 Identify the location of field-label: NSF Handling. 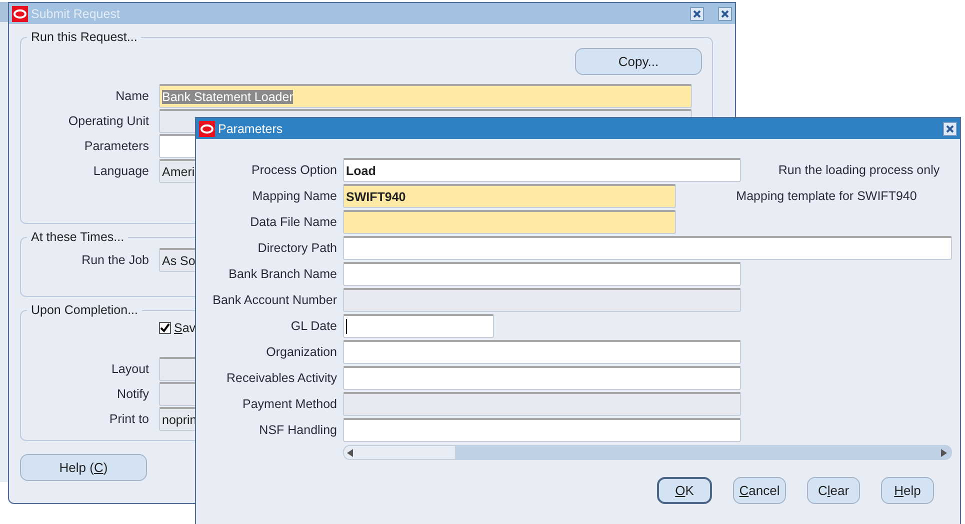
(298, 430).